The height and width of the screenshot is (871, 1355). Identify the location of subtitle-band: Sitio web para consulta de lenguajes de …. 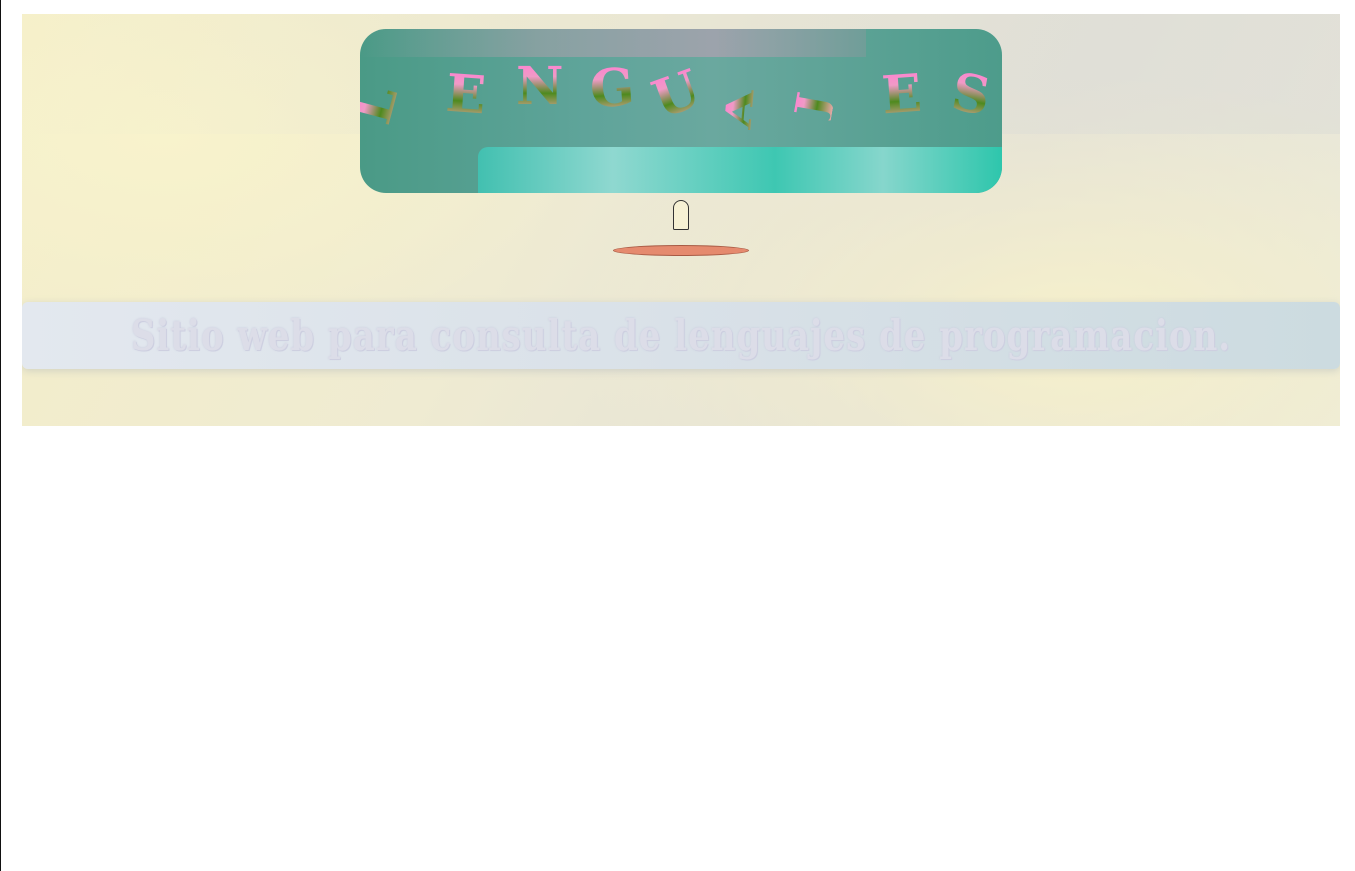
(681, 335).